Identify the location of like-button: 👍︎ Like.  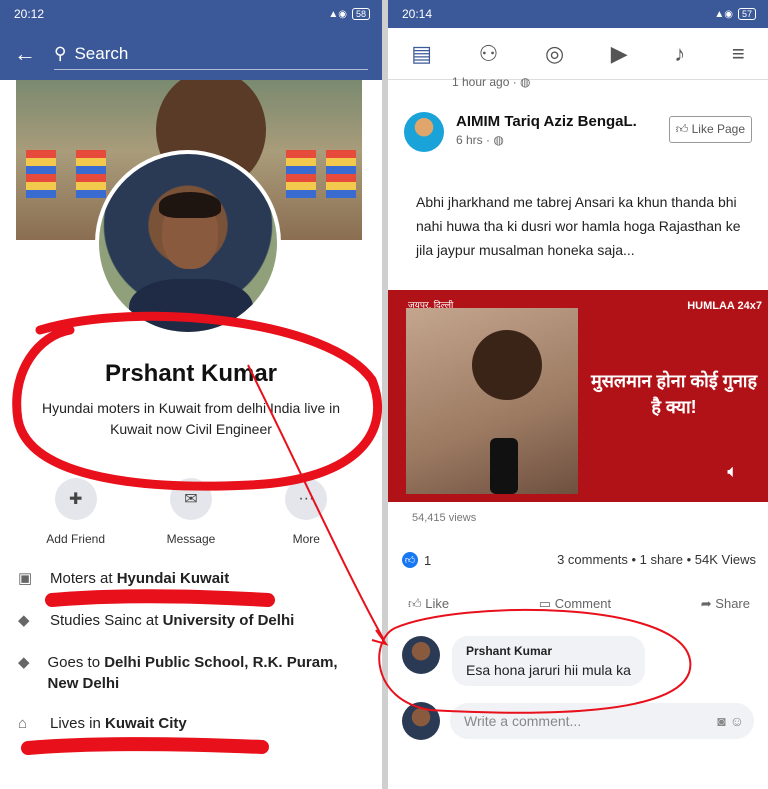
(428, 604).